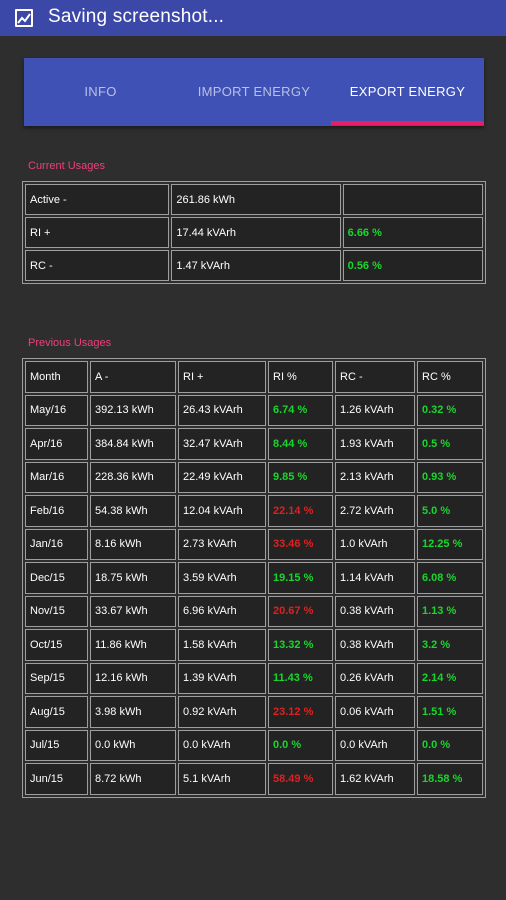 The height and width of the screenshot is (900, 506). I want to click on usage-value: 17.44 kVArh, so click(256, 232).